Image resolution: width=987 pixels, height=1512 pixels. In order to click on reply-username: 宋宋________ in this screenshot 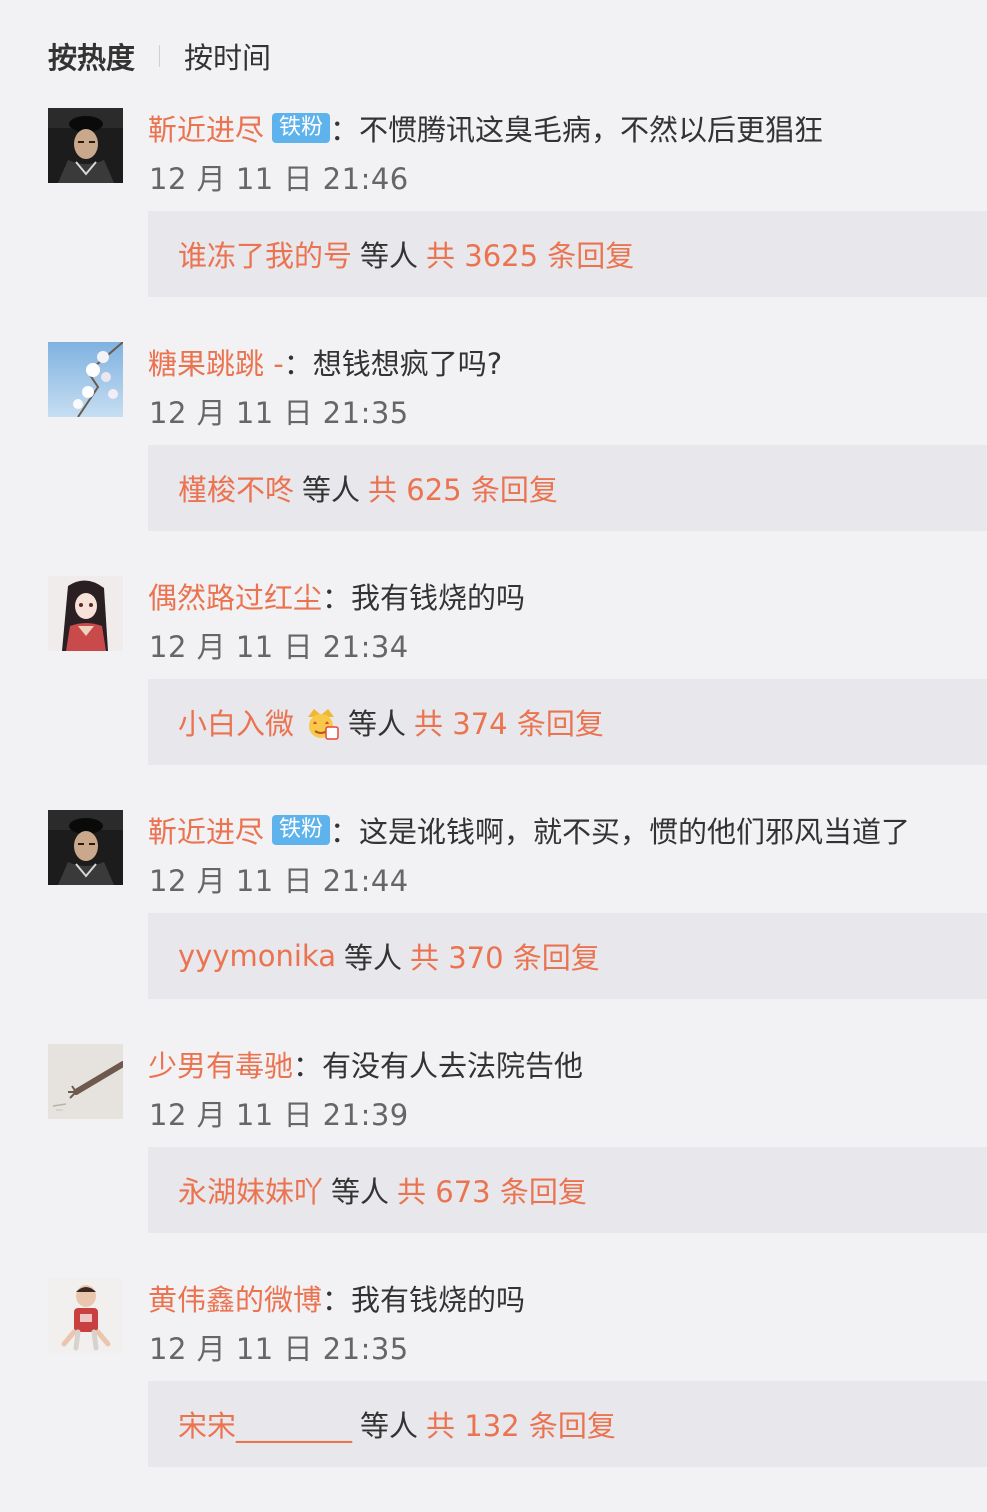, I will do `click(265, 1424)`.